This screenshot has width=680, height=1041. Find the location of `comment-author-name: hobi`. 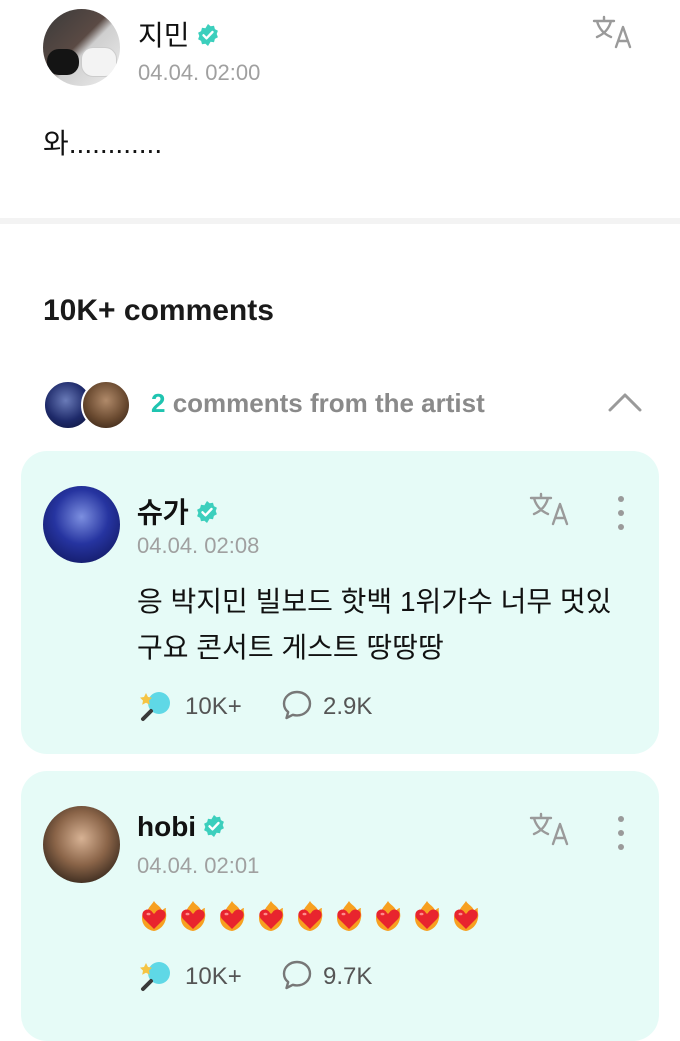

comment-author-name: hobi is located at coordinates (181, 827).